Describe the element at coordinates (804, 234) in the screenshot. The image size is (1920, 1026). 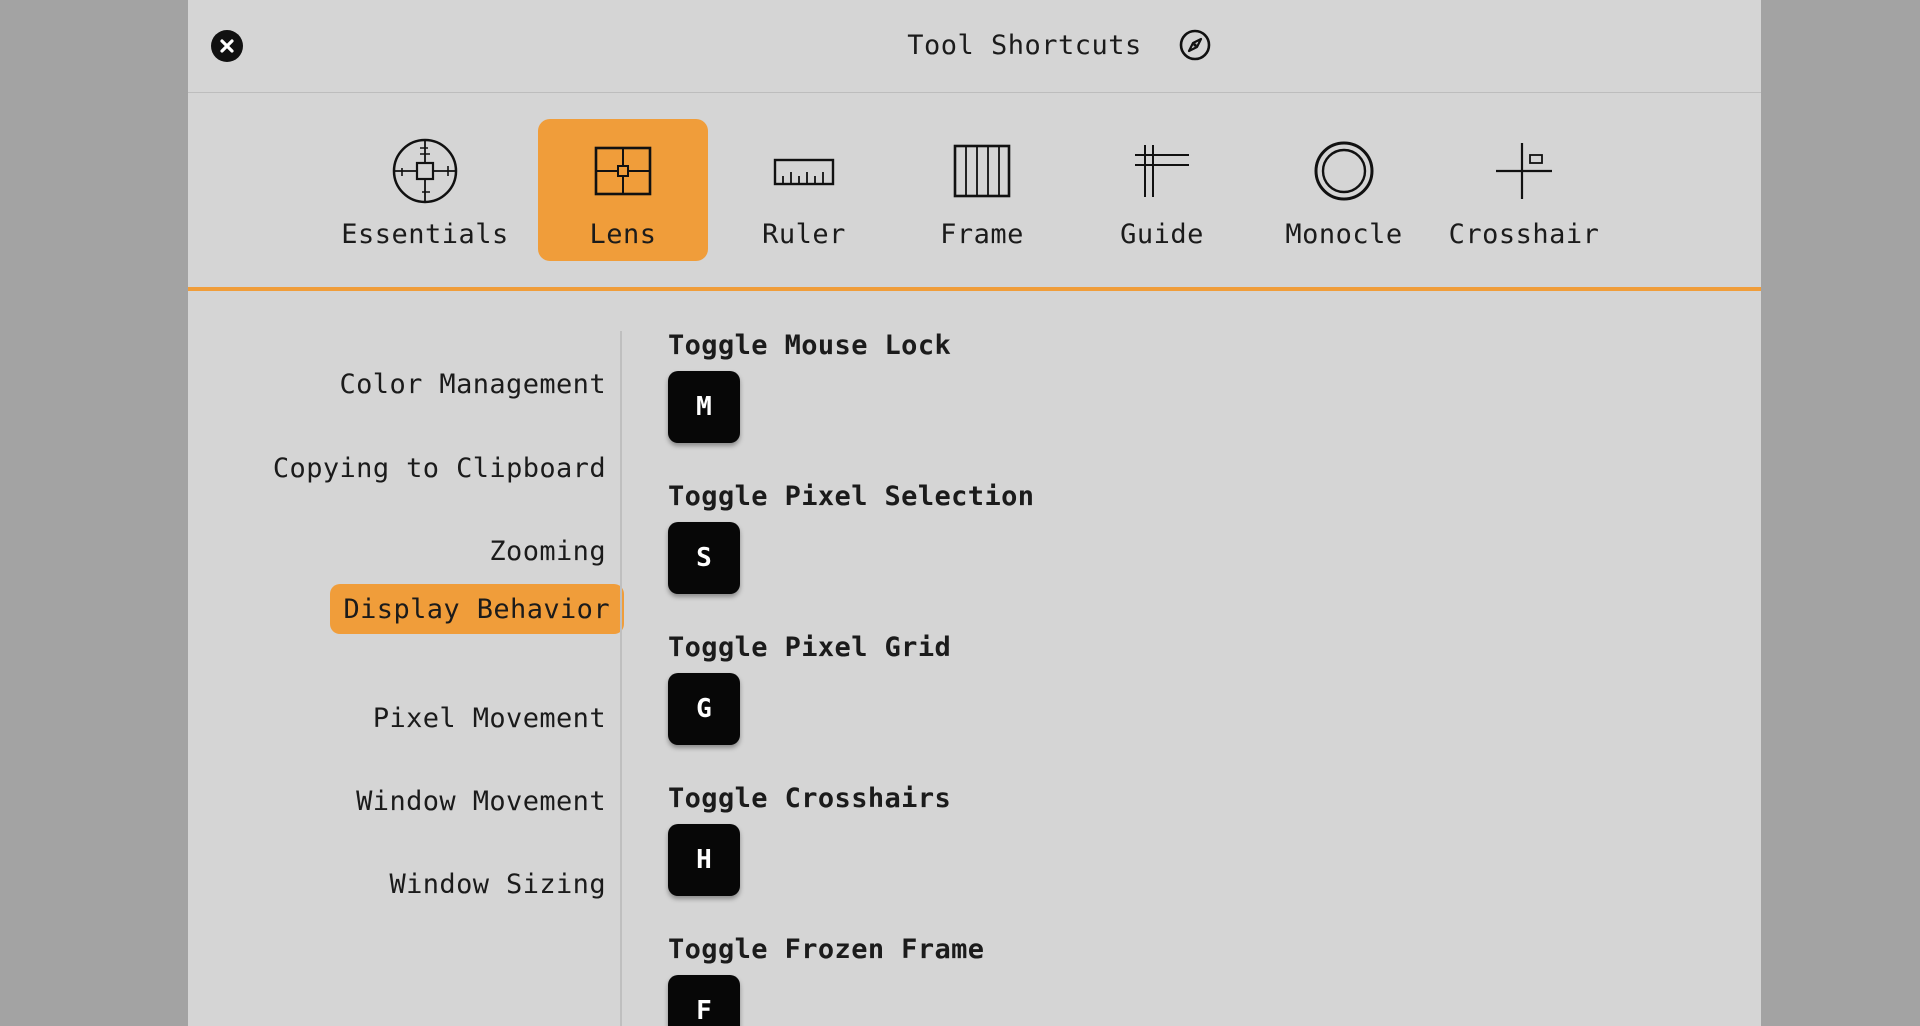
I see `tool-label: Ruler` at that location.